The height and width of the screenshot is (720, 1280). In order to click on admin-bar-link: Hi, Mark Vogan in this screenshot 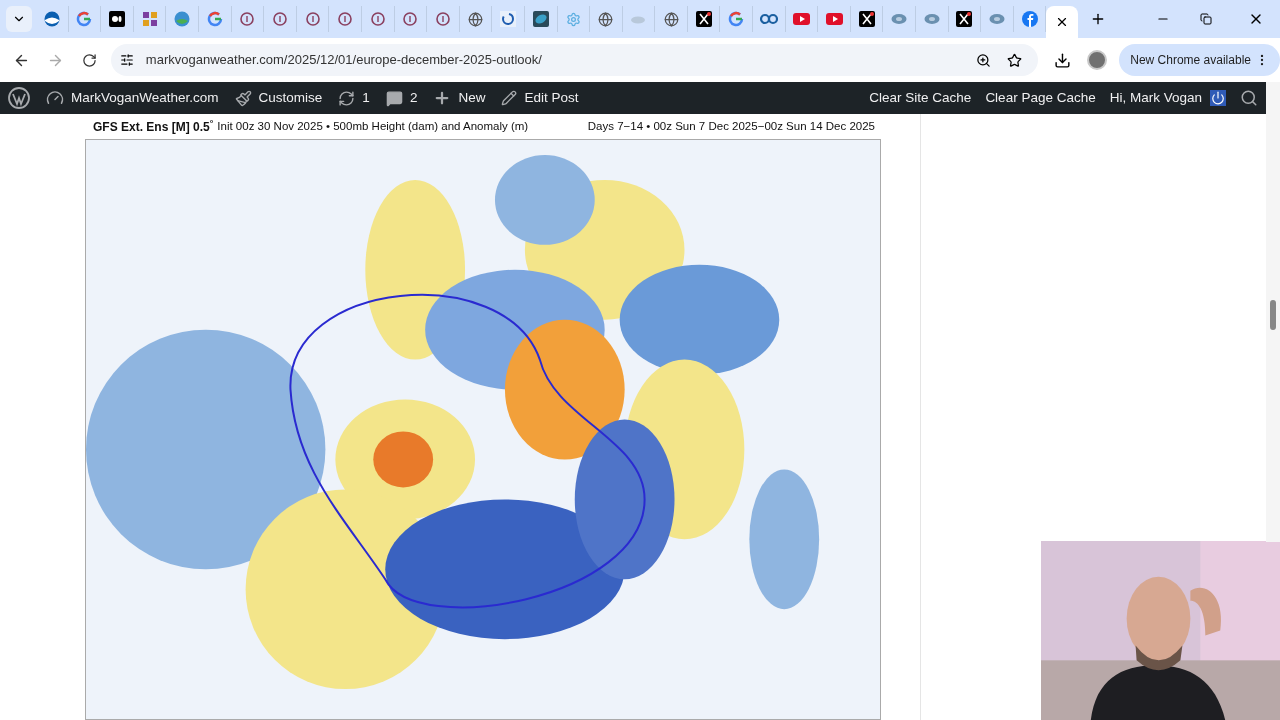, I will do `click(1155, 98)`.